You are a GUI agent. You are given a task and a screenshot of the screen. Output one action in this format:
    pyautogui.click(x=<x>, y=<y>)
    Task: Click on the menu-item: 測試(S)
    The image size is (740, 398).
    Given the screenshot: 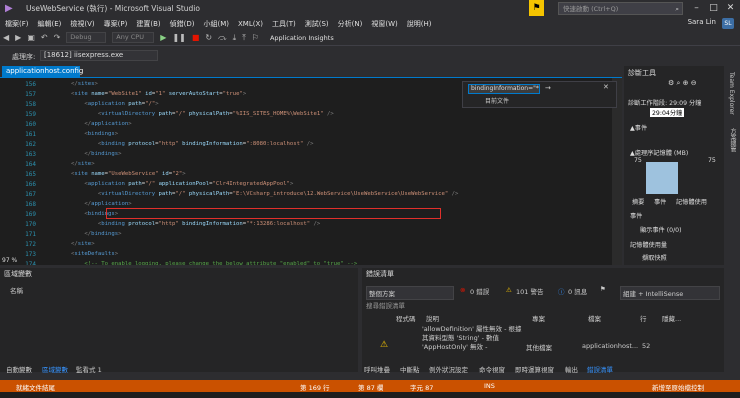 What is the action you would take?
    pyautogui.click(x=317, y=24)
    